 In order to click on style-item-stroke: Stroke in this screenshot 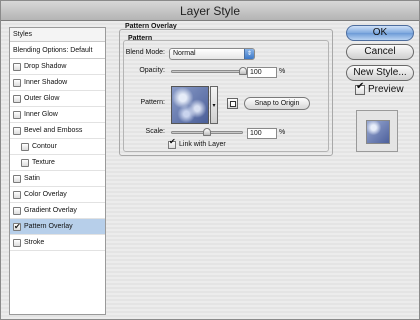, I will do `click(57, 243)`.